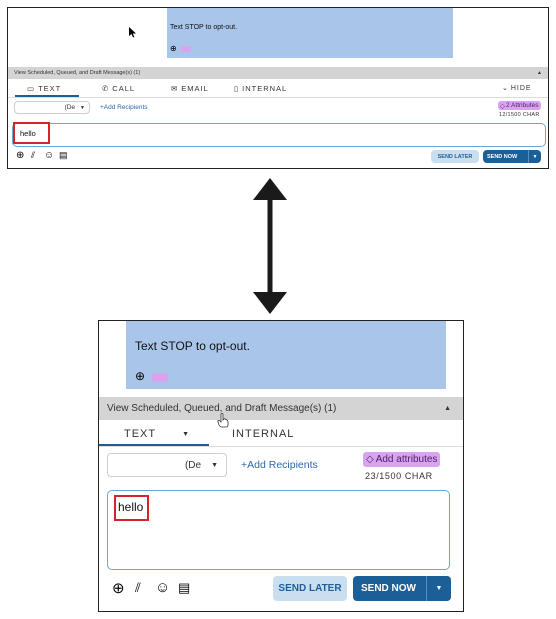 This screenshot has height=619, width=556. I want to click on phone-icon: ✆, so click(106, 88).